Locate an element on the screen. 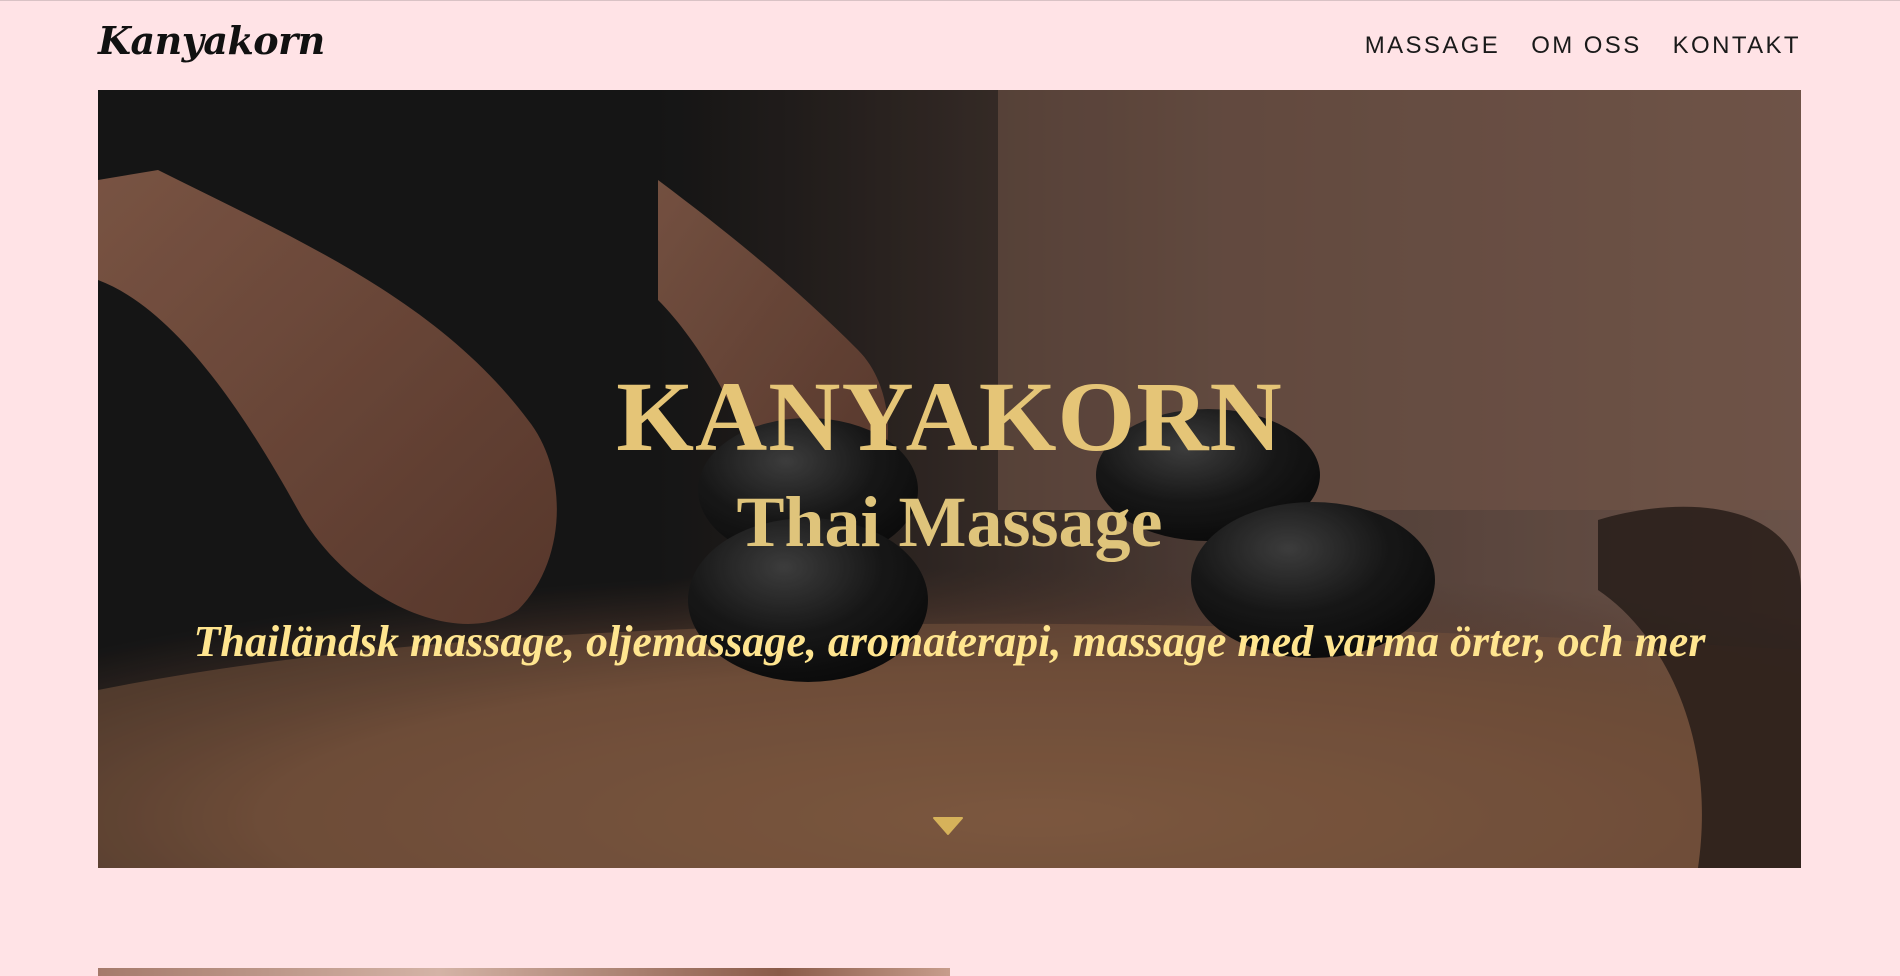 The image size is (1900, 976). nav-item-massage: MASSAGE is located at coordinates (1433, 46).